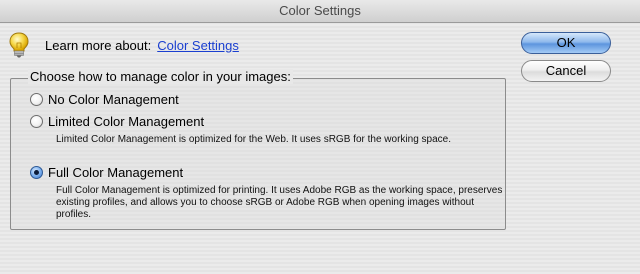 This screenshot has height=274, width=640. I want to click on color-settings-help-link: Color Settings, so click(198, 45).